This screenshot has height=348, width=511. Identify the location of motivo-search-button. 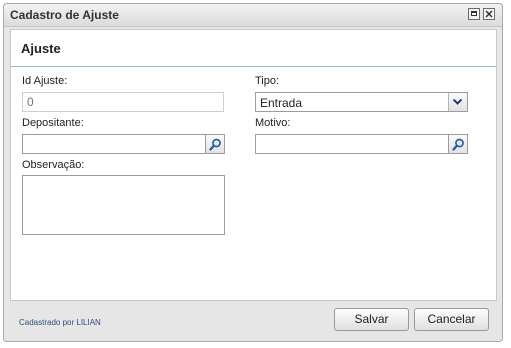
(458, 144).